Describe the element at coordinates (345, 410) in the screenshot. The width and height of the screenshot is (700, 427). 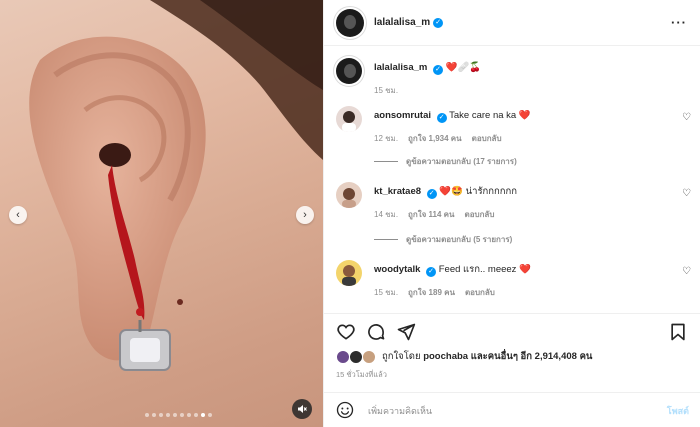
I see `emoji-icon` at that location.